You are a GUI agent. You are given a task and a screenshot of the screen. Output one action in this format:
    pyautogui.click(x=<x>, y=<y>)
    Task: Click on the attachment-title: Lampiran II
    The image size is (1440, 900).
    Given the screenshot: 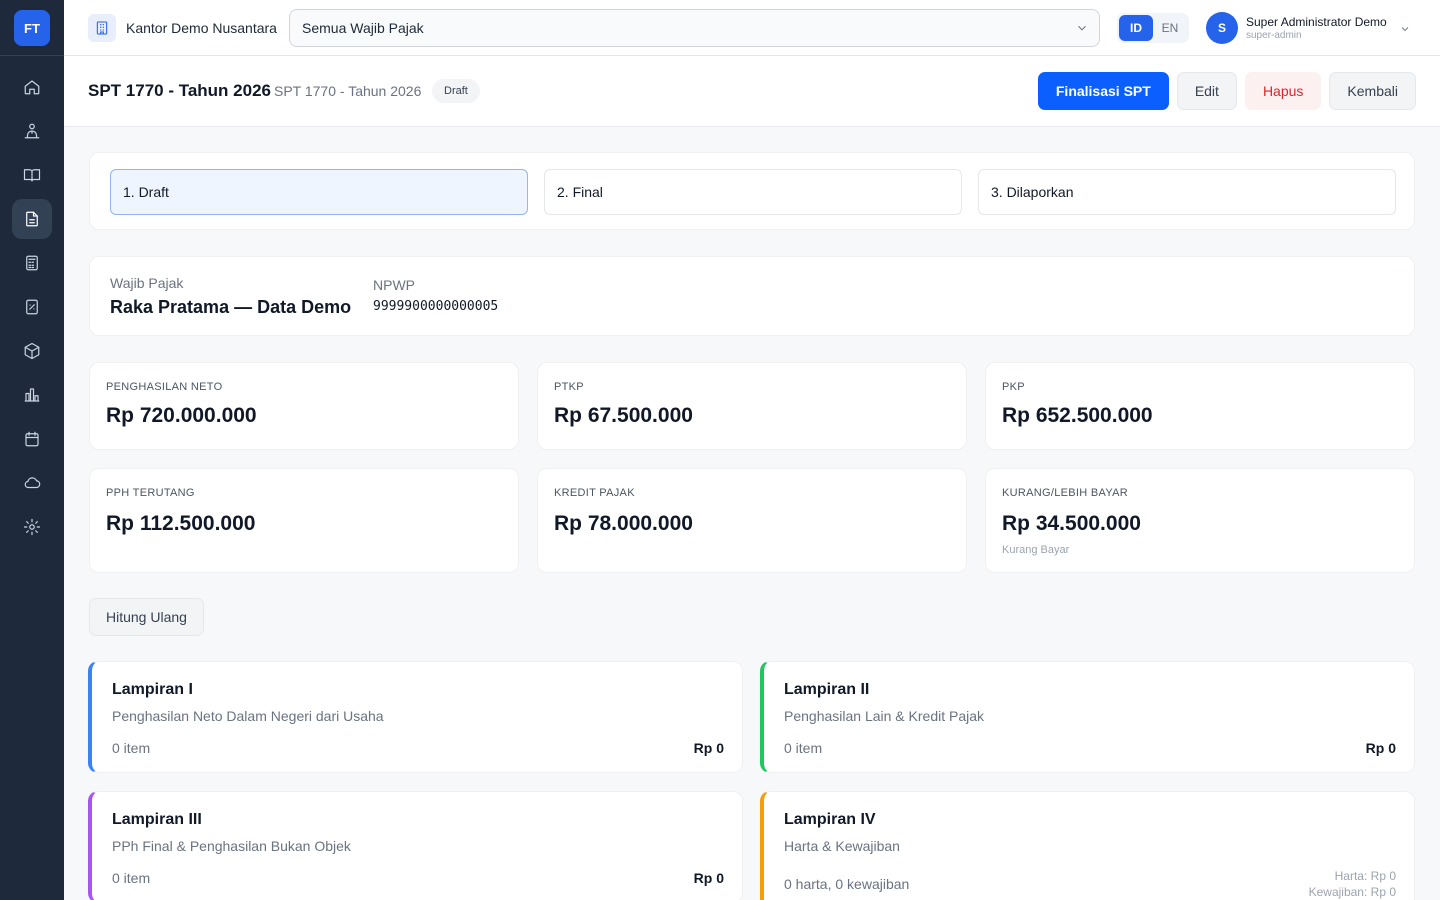 What is the action you would take?
    pyautogui.click(x=827, y=689)
    